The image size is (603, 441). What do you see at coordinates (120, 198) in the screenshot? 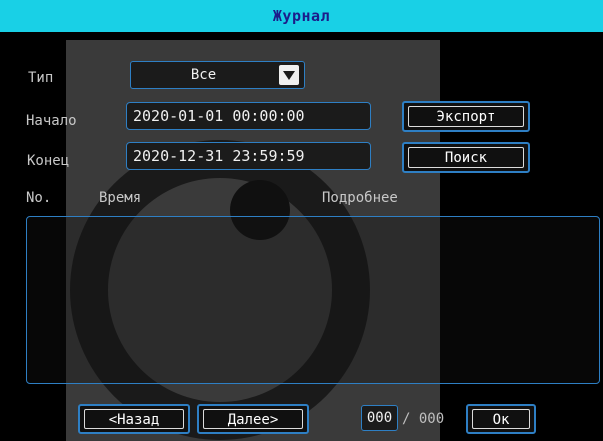
I see `column-header-time: Время` at bounding box center [120, 198].